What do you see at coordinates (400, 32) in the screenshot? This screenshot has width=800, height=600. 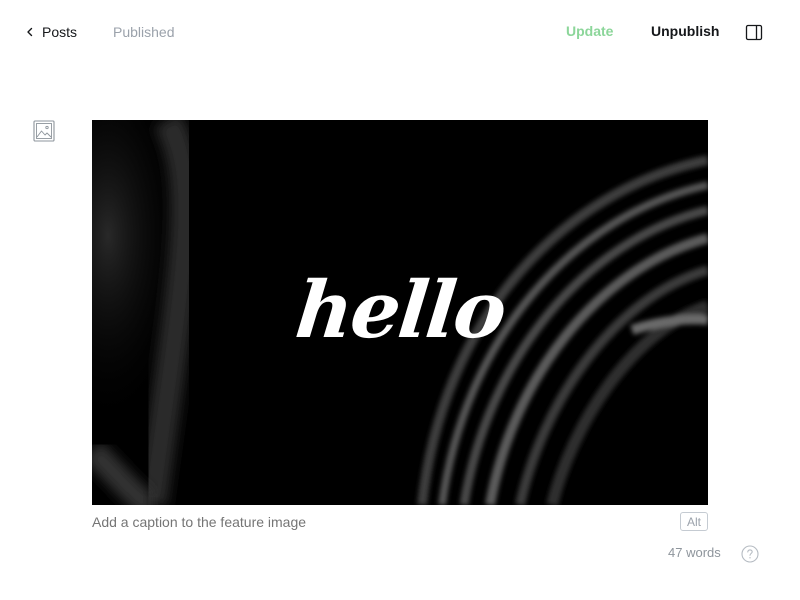 I see `editor-header: Posts Published Update Unpublish` at bounding box center [400, 32].